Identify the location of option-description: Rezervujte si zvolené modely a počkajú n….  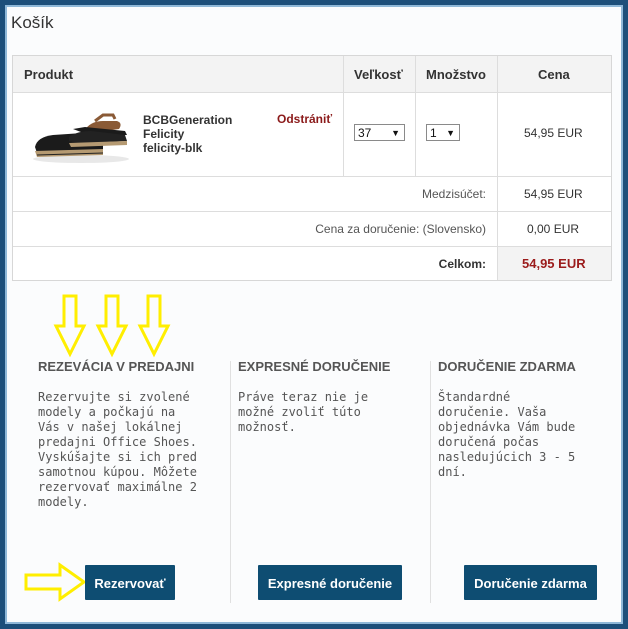
(117, 449).